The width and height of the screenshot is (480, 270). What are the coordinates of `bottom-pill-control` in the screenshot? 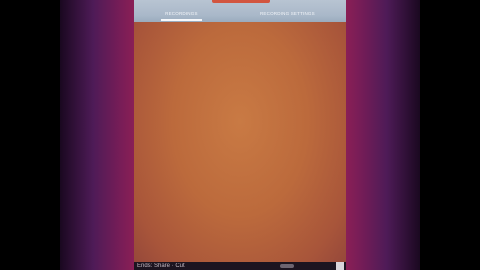 It's located at (287, 266).